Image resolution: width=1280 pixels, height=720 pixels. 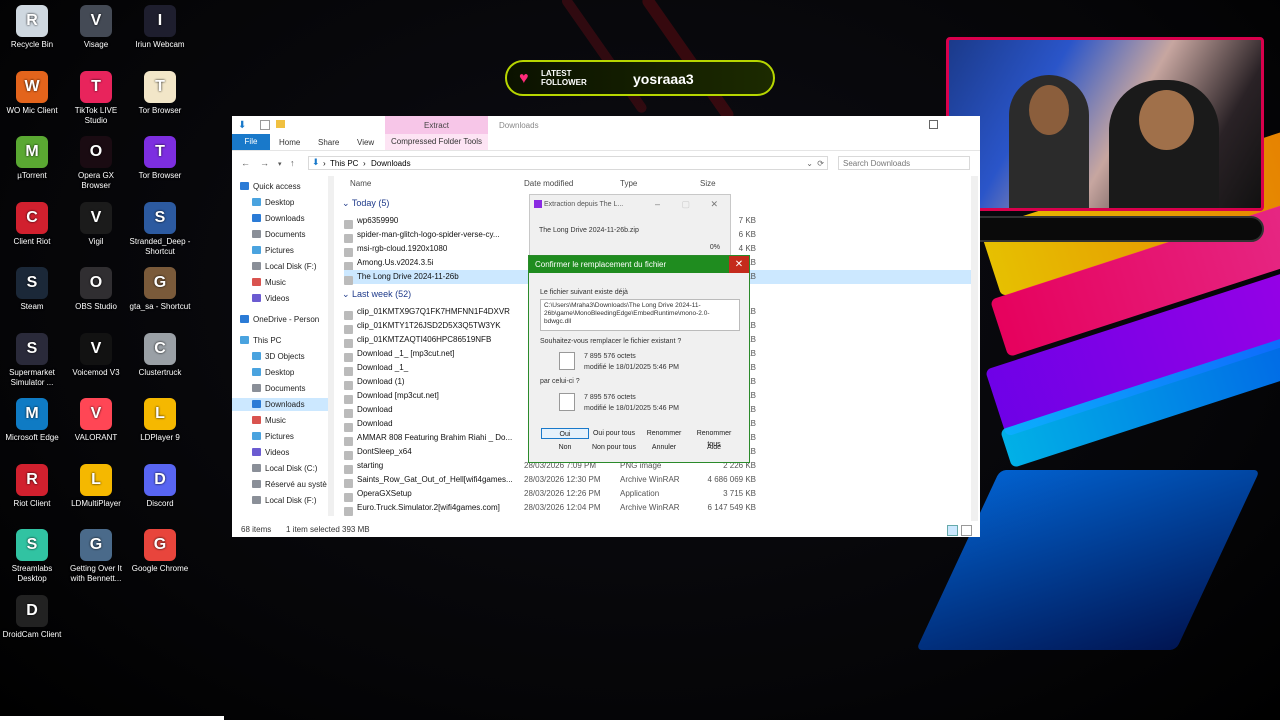 I want to click on tab-share: Share, so click(x=328, y=142).